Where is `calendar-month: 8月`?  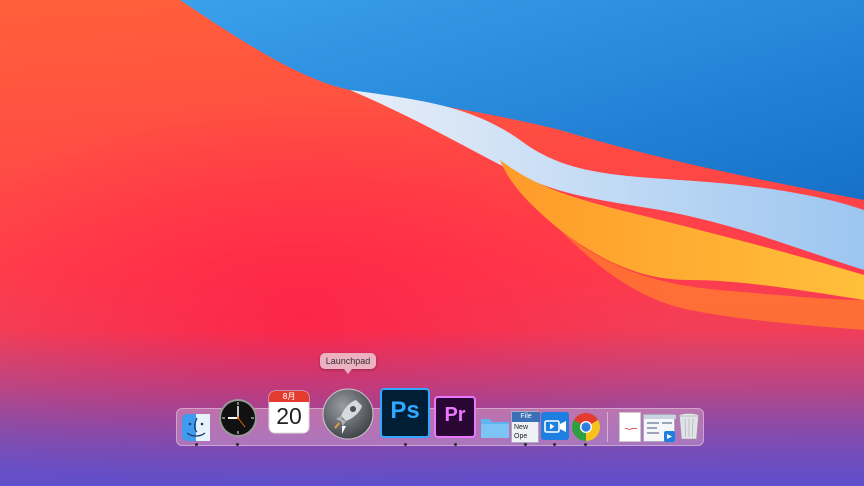
calendar-month: 8月 is located at coordinates (289, 396).